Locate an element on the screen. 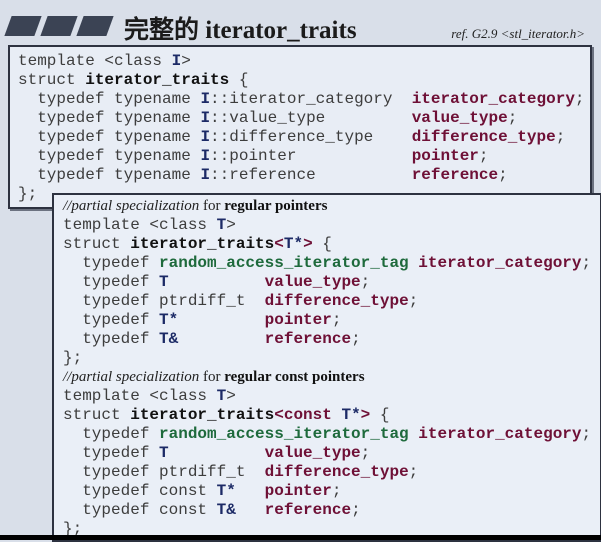 This screenshot has width=601, height=542. code-token: ::difference_type is located at coordinates (311, 137).